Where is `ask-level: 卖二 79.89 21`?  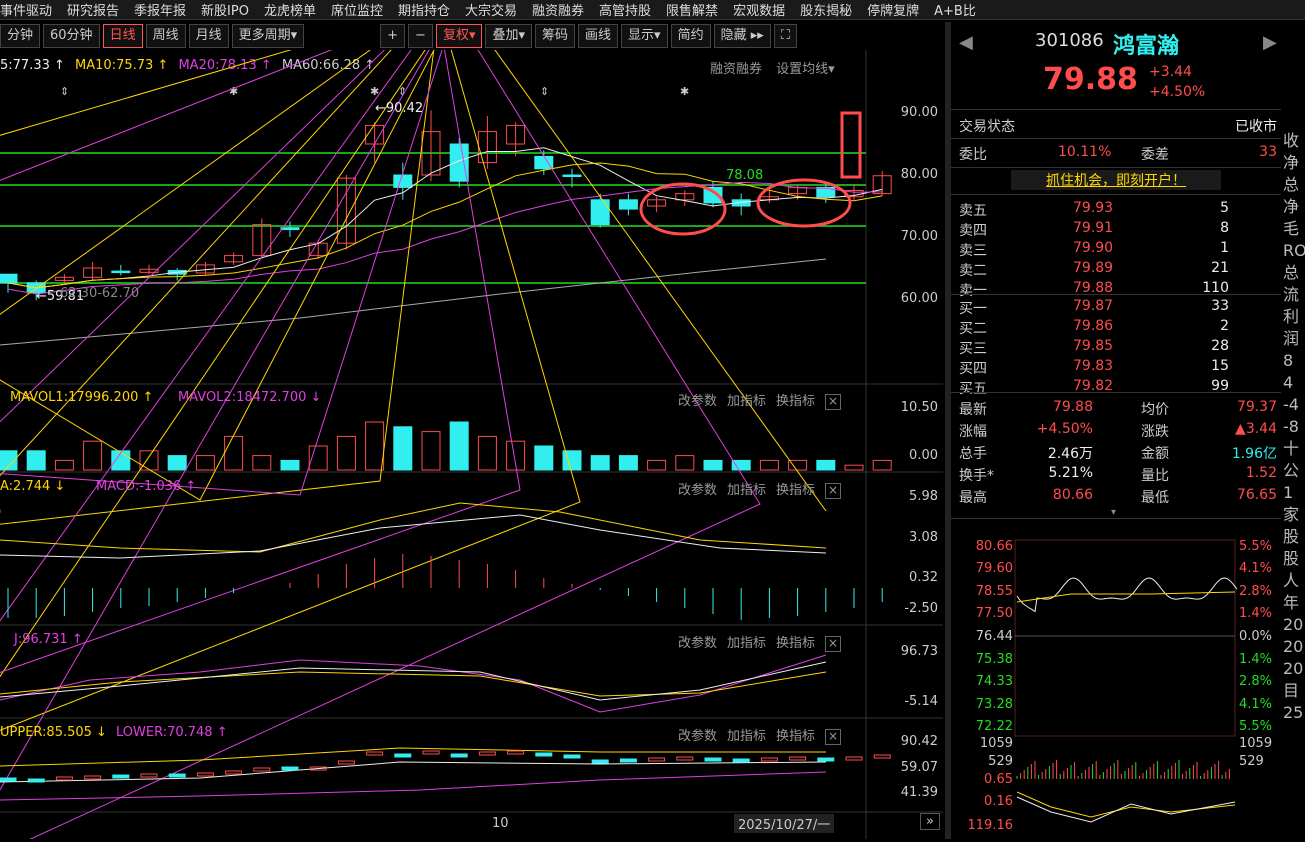
ask-level: 卖二 79.89 21 is located at coordinates (1116, 269).